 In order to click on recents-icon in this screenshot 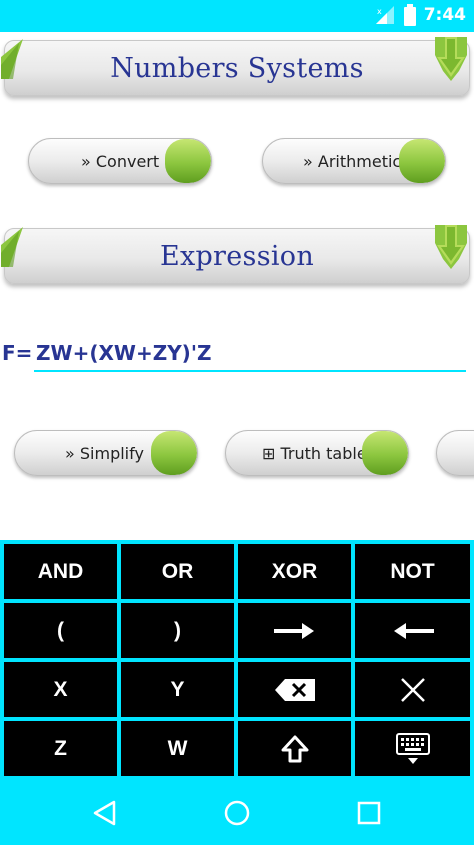, I will do `click(369, 813)`.